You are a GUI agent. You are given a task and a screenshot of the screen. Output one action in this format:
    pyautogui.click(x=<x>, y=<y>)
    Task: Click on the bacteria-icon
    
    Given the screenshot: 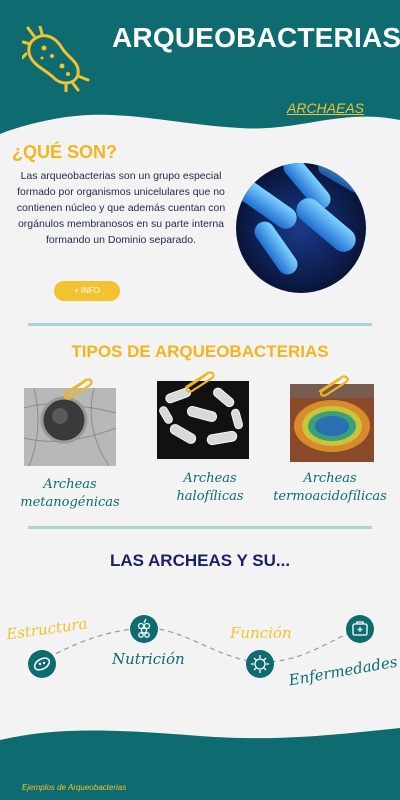 What is the action you would take?
    pyautogui.click(x=42, y=664)
    